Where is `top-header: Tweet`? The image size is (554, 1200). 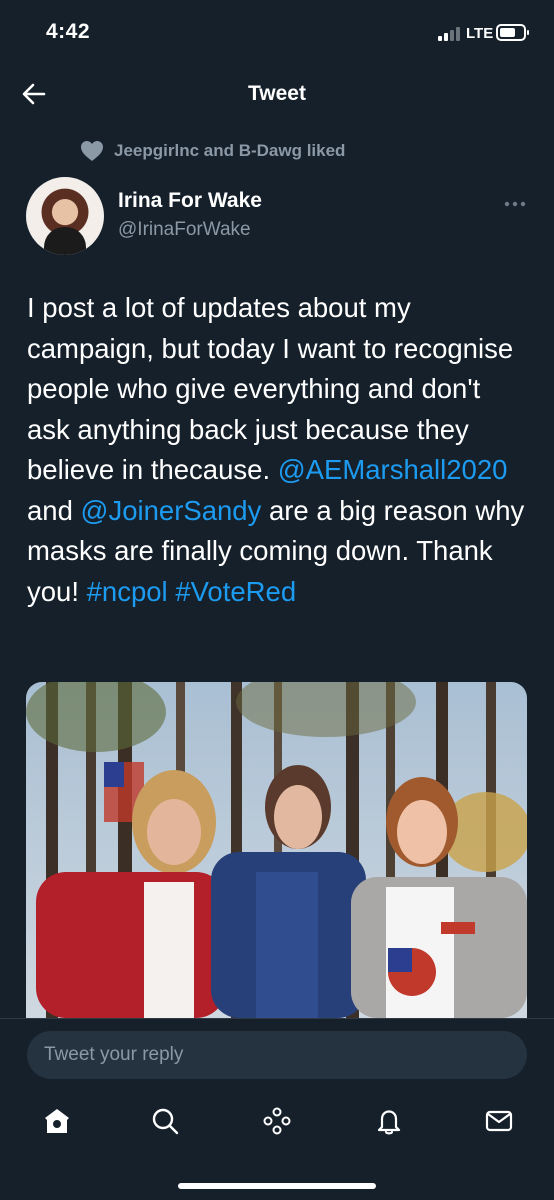 top-header: Tweet is located at coordinates (277, 94).